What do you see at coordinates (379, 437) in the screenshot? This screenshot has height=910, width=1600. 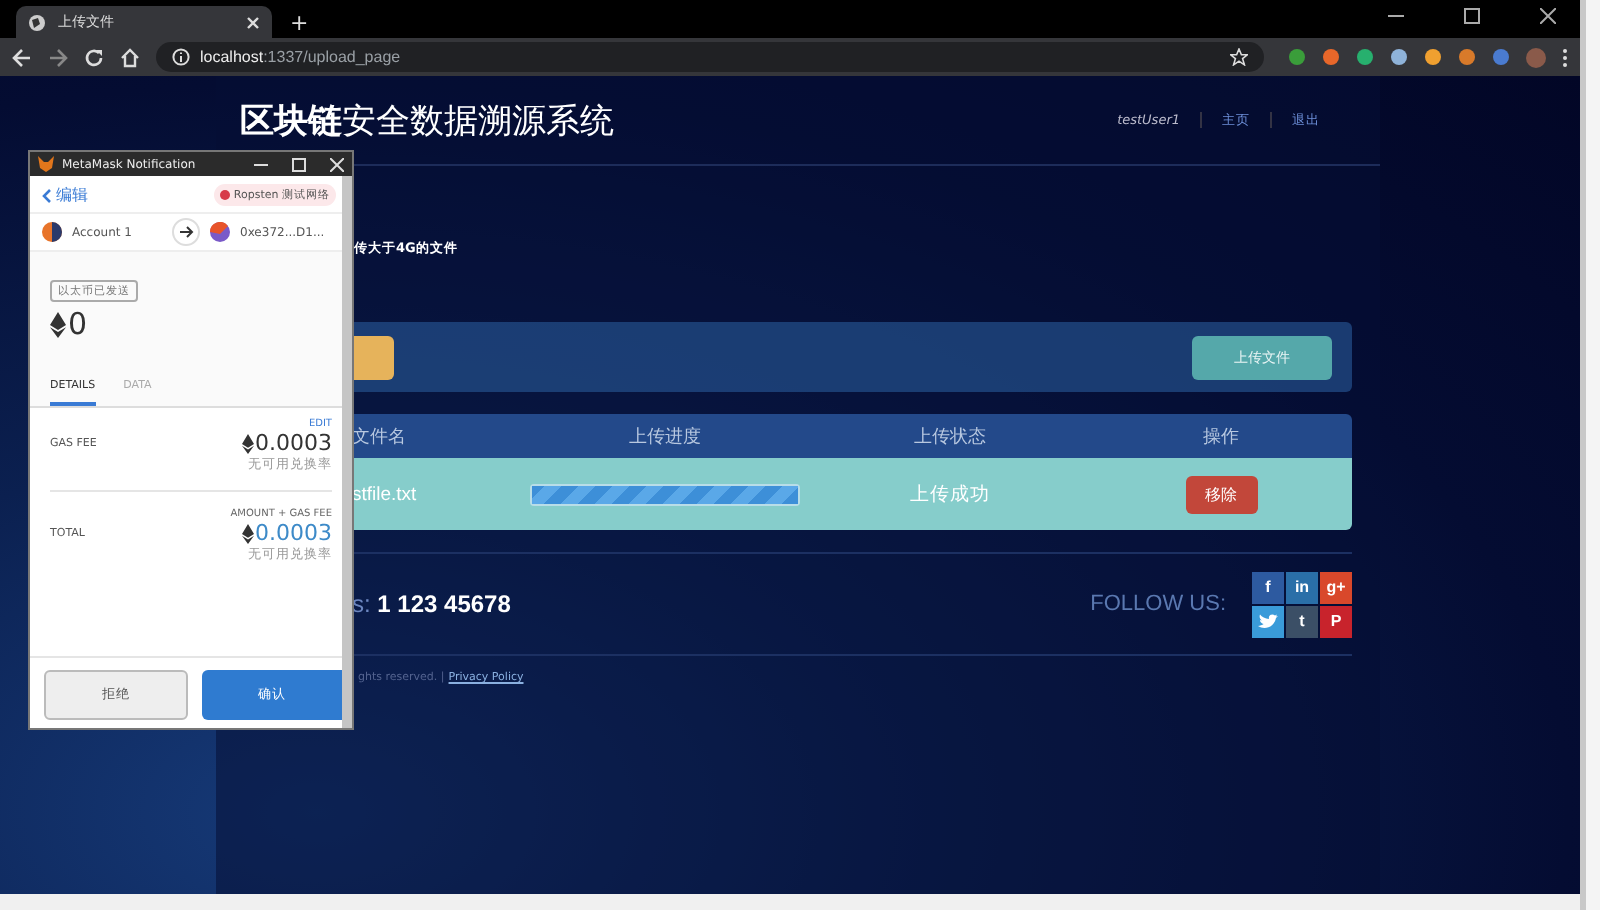 I see `column-header: 文件名` at bounding box center [379, 437].